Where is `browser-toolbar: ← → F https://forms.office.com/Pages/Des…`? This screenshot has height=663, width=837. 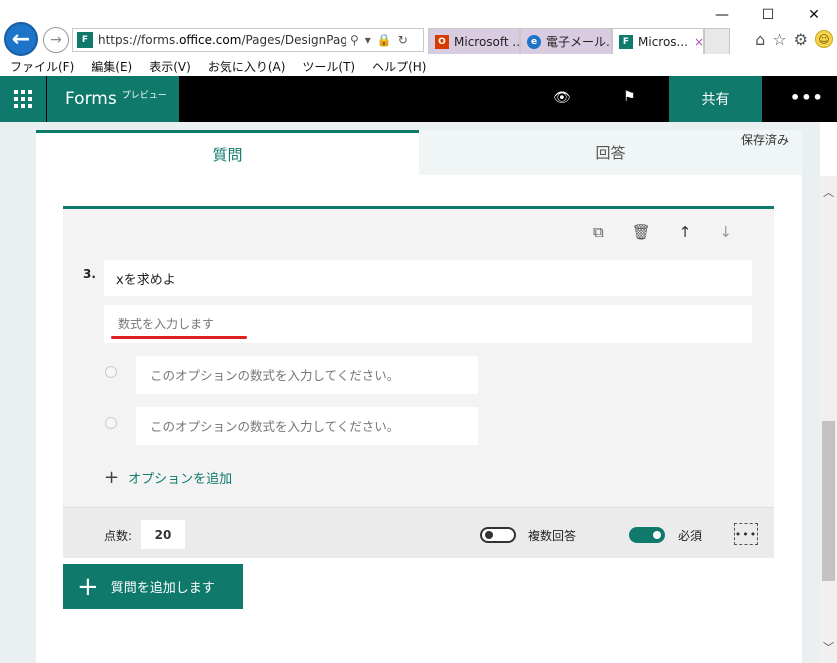
browser-toolbar: ← → F https://forms.office.com/Pages/Des… is located at coordinates (418, 40).